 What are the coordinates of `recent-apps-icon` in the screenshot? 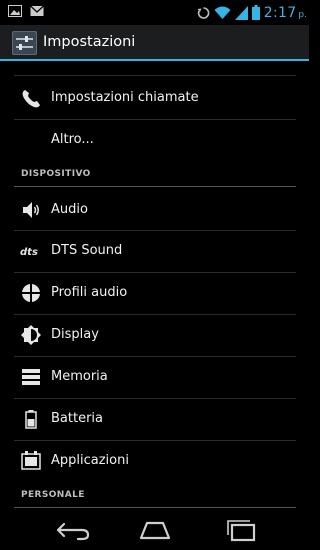 It's located at (242, 530).